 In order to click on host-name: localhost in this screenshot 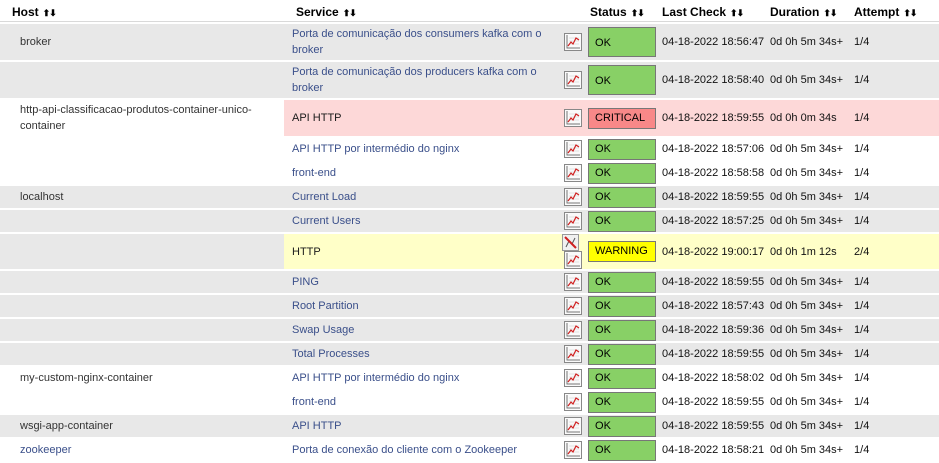, I will do `click(142, 197)`.